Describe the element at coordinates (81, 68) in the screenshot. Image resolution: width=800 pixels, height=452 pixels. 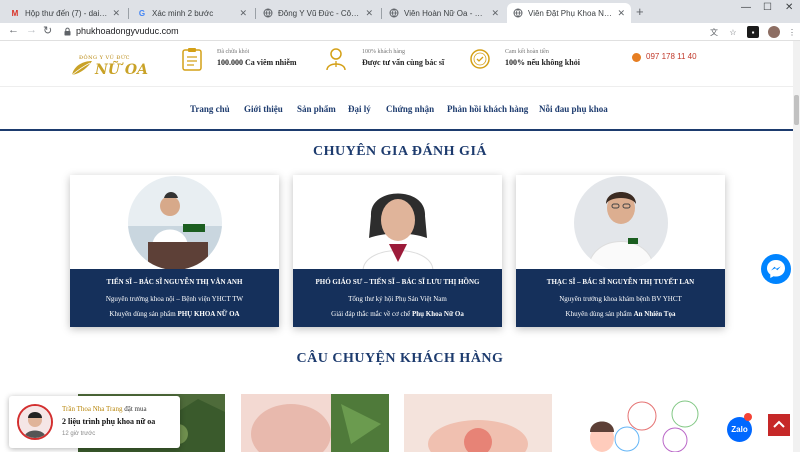
I see `leaf-logo-icon` at that location.